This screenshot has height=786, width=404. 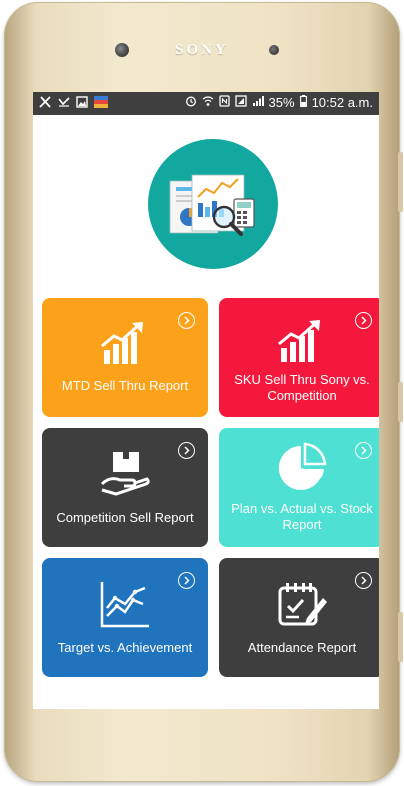 I want to click on gallery-icon, so click(x=82, y=103).